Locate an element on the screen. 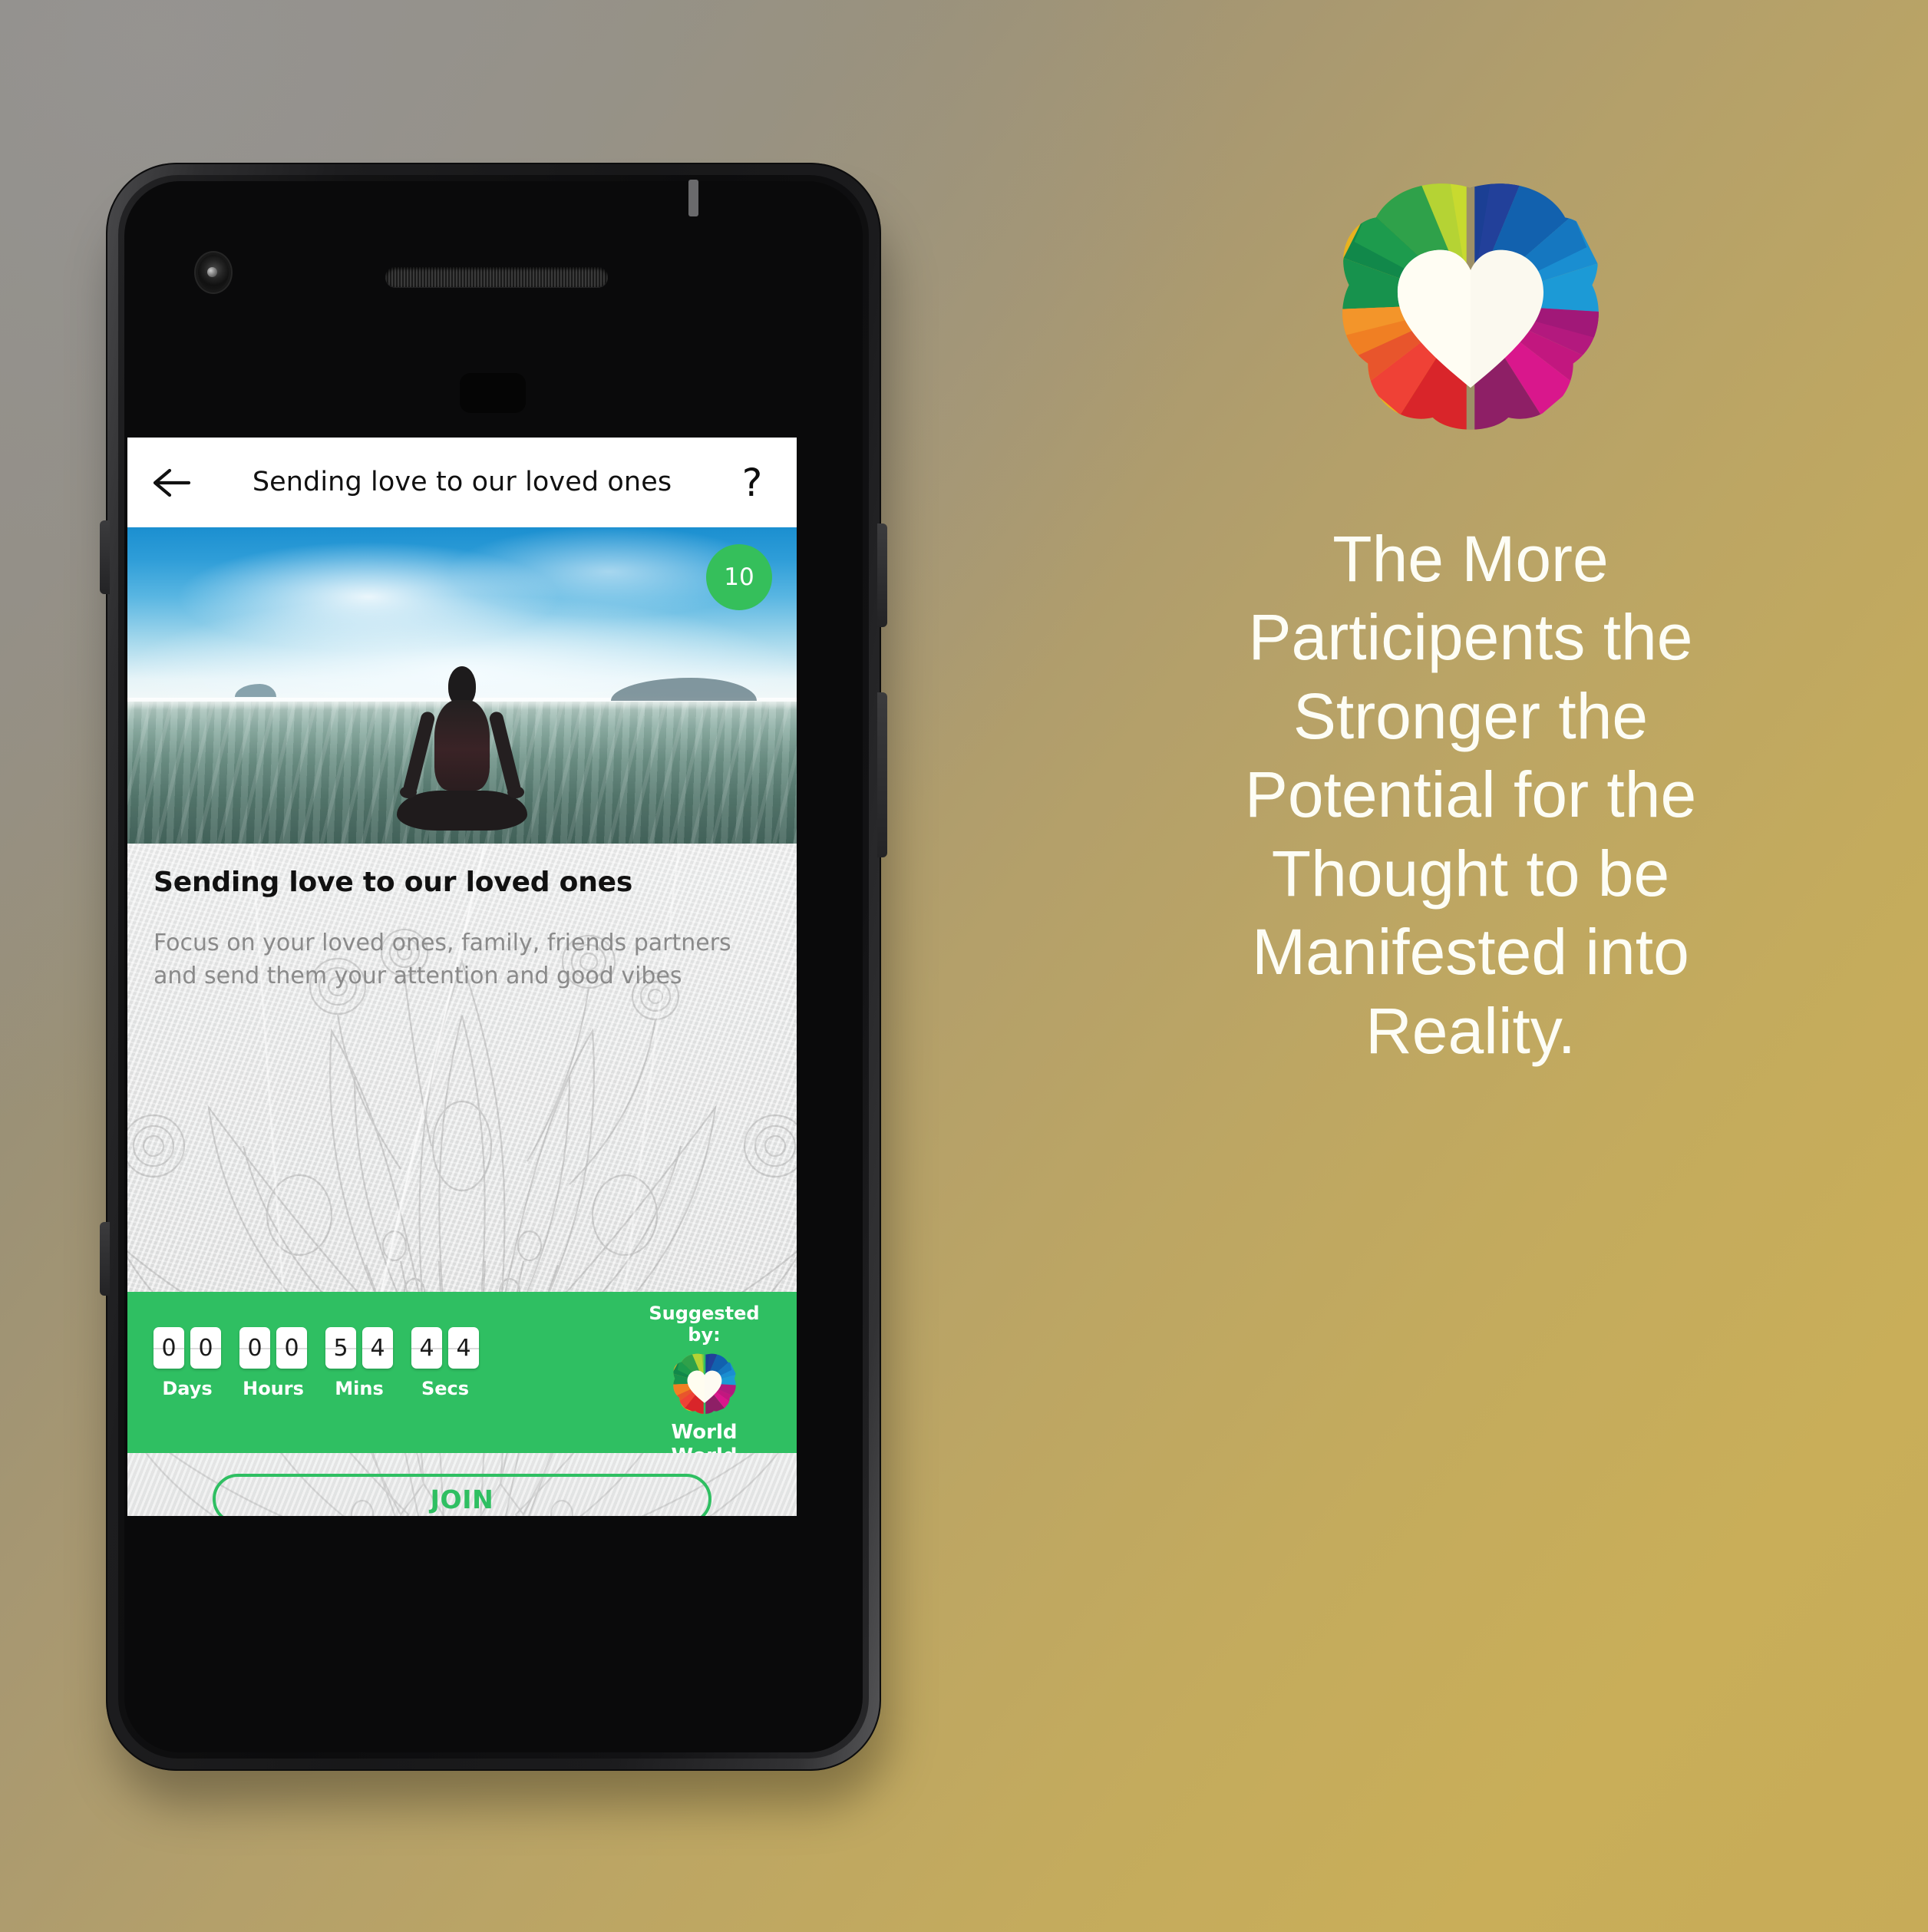  suggested-by-label: Suggested by: is located at coordinates (704, 1324).